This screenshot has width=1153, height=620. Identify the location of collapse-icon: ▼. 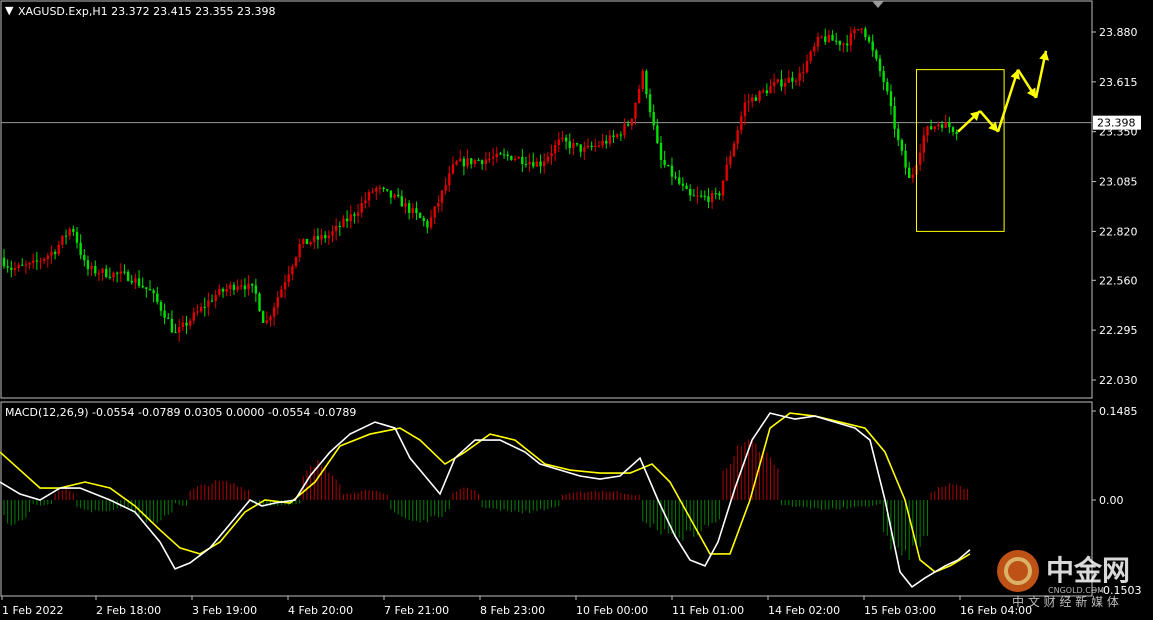
(9, 10).